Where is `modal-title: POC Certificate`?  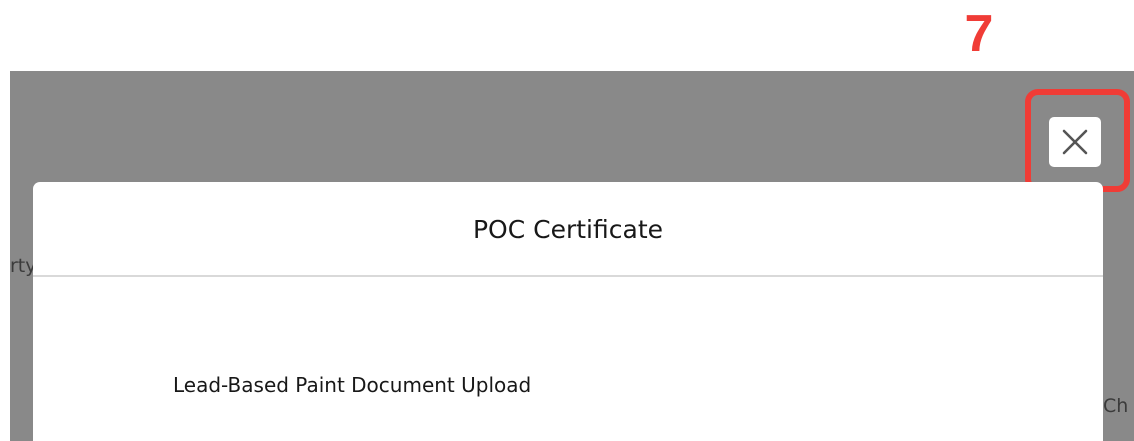
modal-title: POC Certificate is located at coordinates (567, 229).